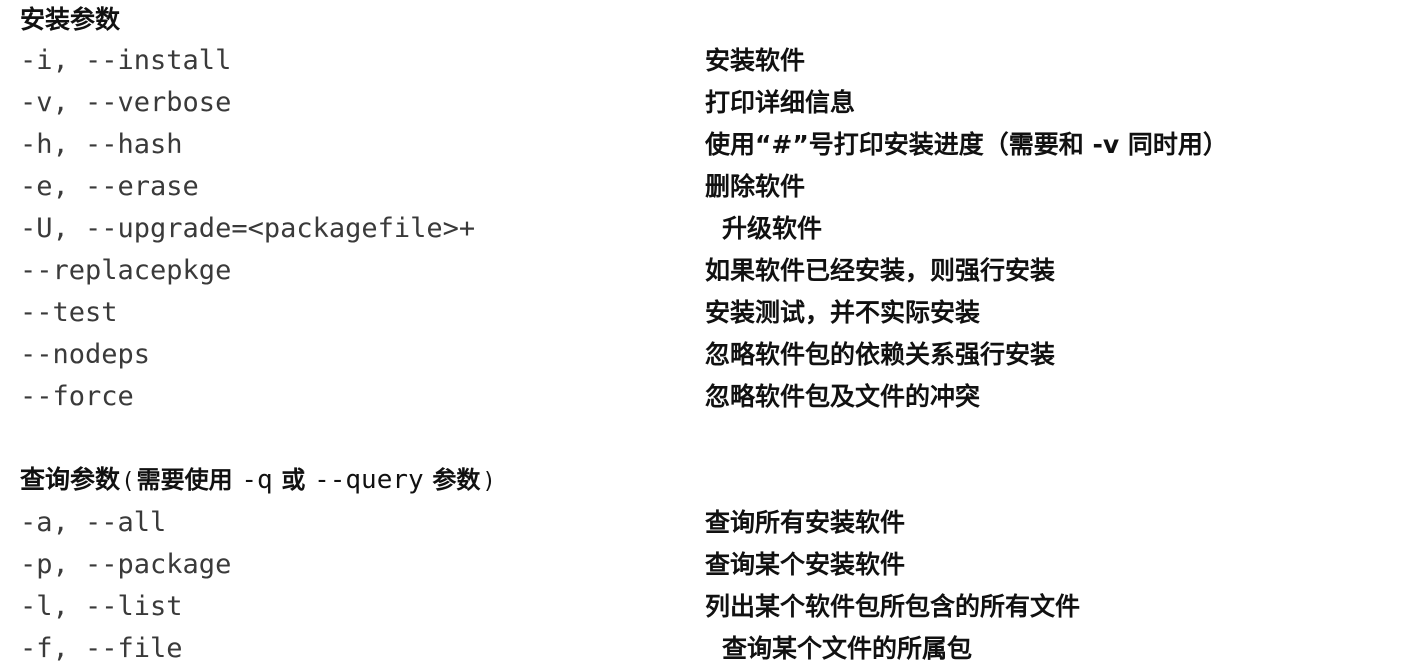 The width and height of the screenshot is (1409, 671). Describe the element at coordinates (128, 481) in the screenshot. I see `open-paren: (` at that location.